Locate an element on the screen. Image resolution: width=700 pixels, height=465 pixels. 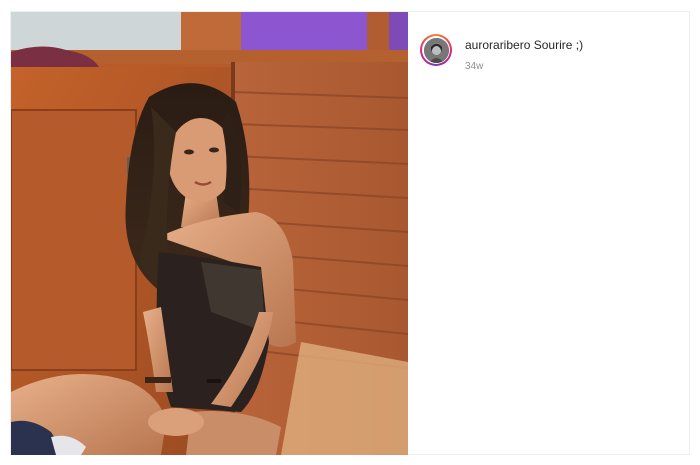
caption-row: auroraribero Sourire ;) 34w is located at coordinates (501, 53).